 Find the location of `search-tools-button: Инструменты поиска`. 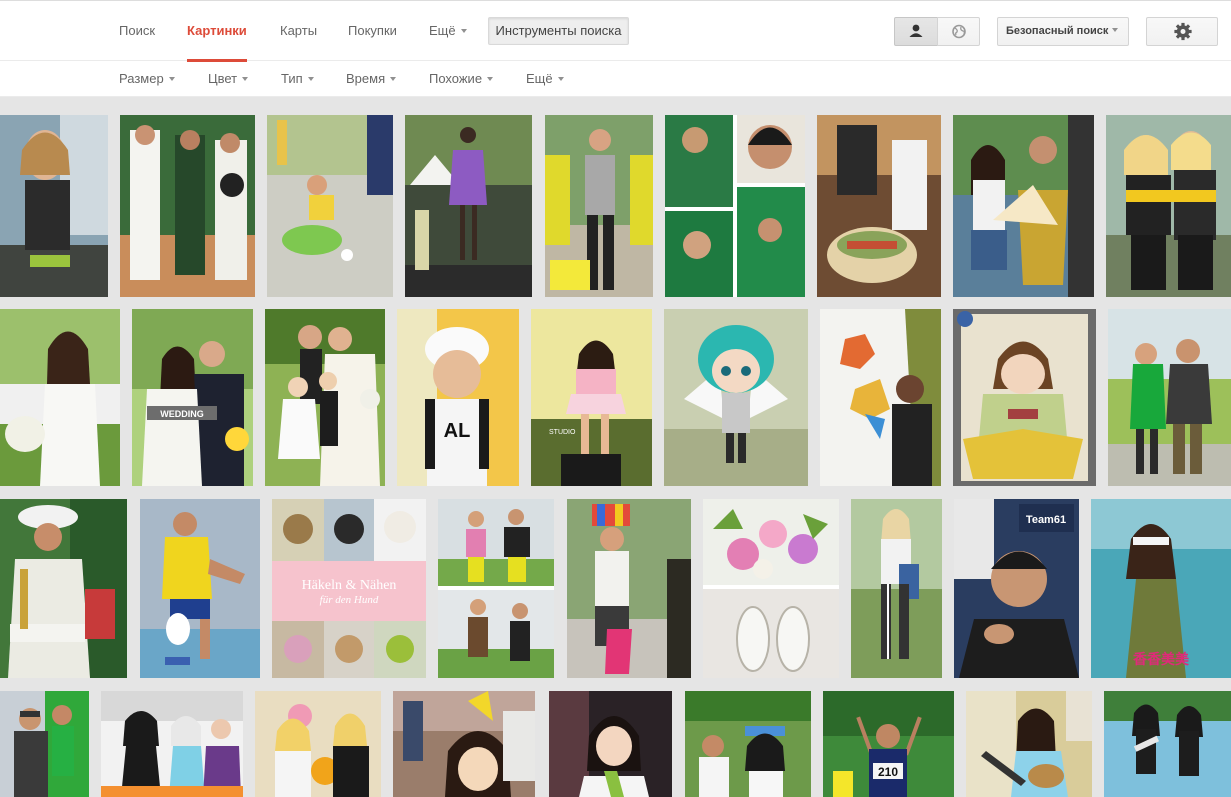

search-tools-button: Инструменты поиска is located at coordinates (558, 31).